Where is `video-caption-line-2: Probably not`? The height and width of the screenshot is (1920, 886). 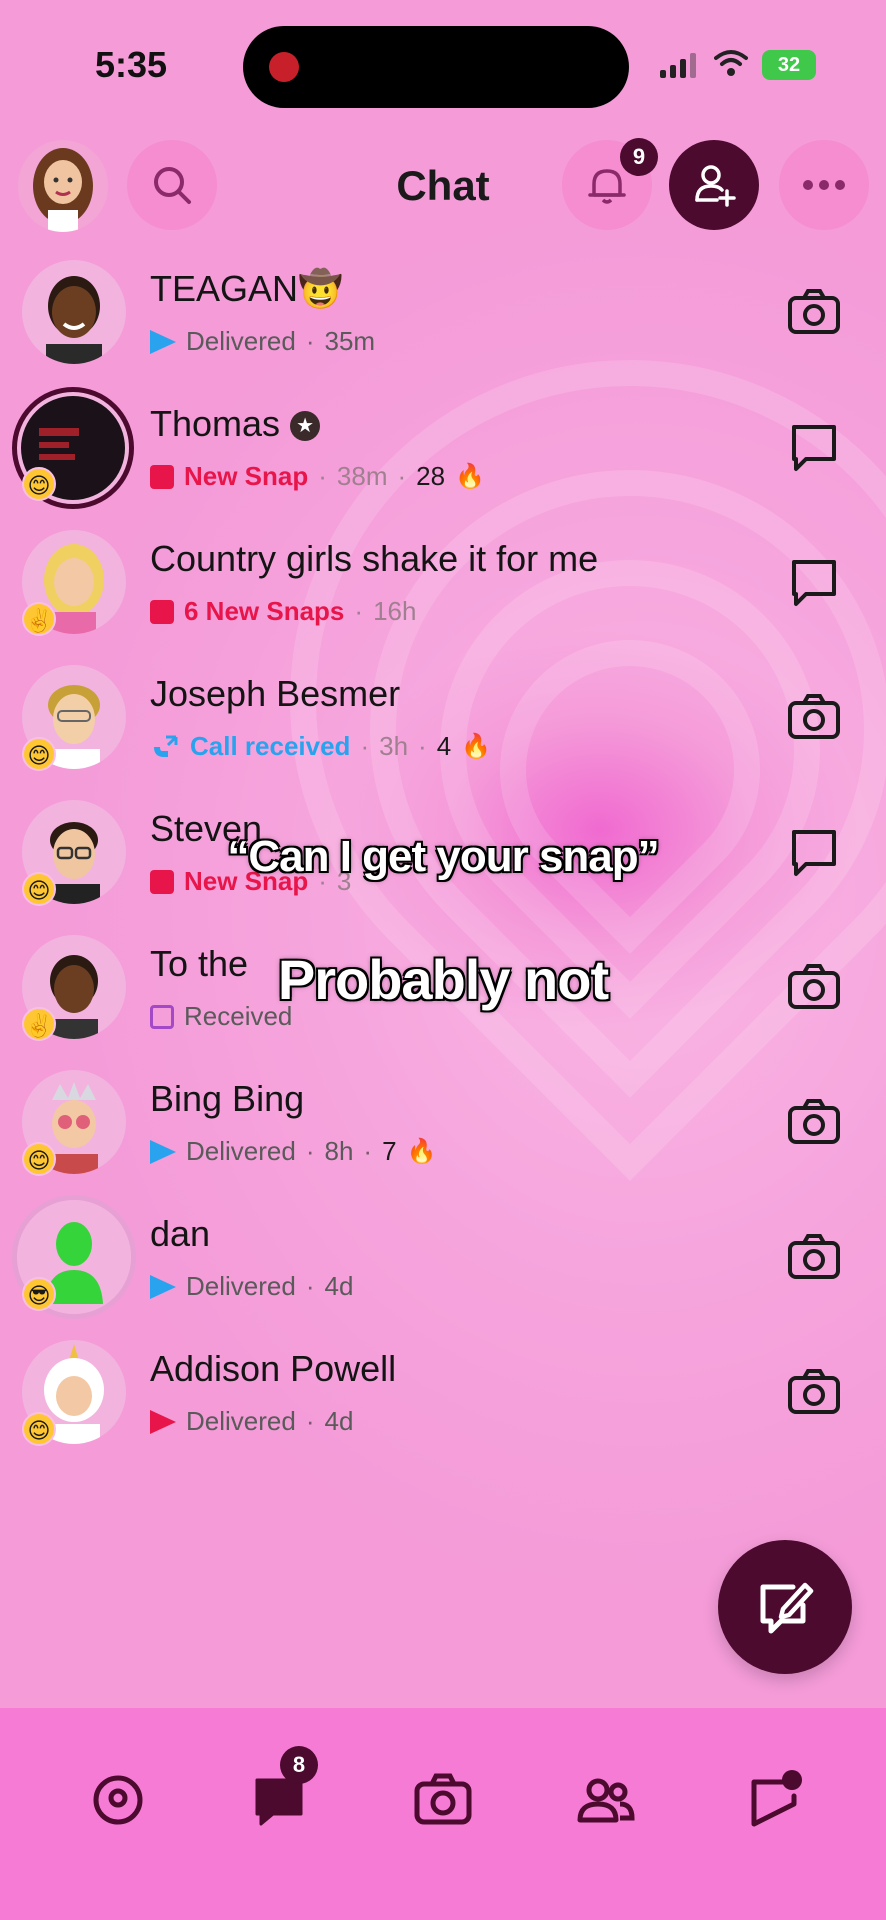
video-caption-line-2: Probably not is located at coordinates (443, 979).